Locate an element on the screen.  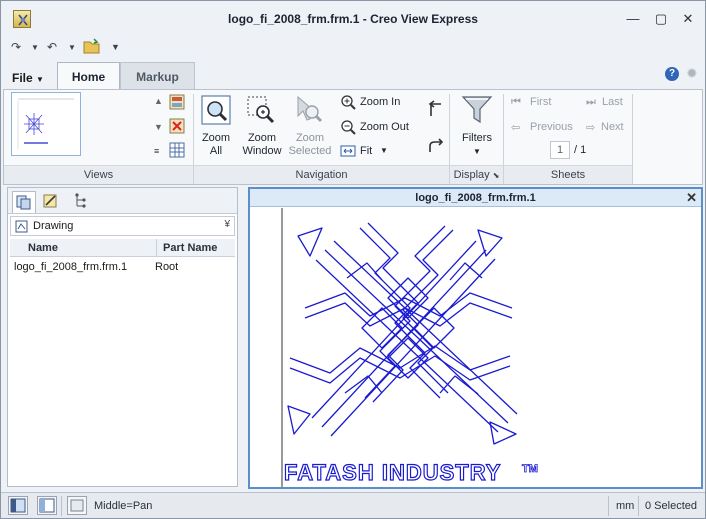
tab-markup: Markup is located at coordinates (157, 75).